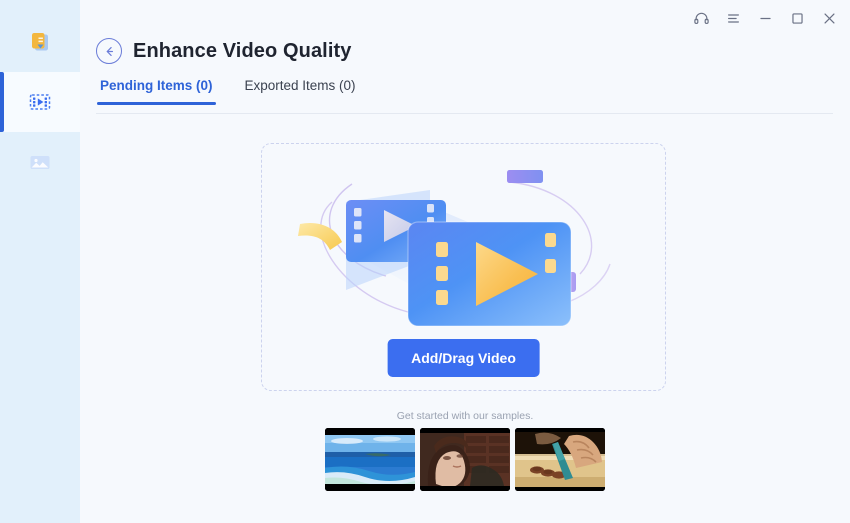 The height and width of the screenshot is (523, 850). I want to click on video-film-play-icon, so click(40, 102).